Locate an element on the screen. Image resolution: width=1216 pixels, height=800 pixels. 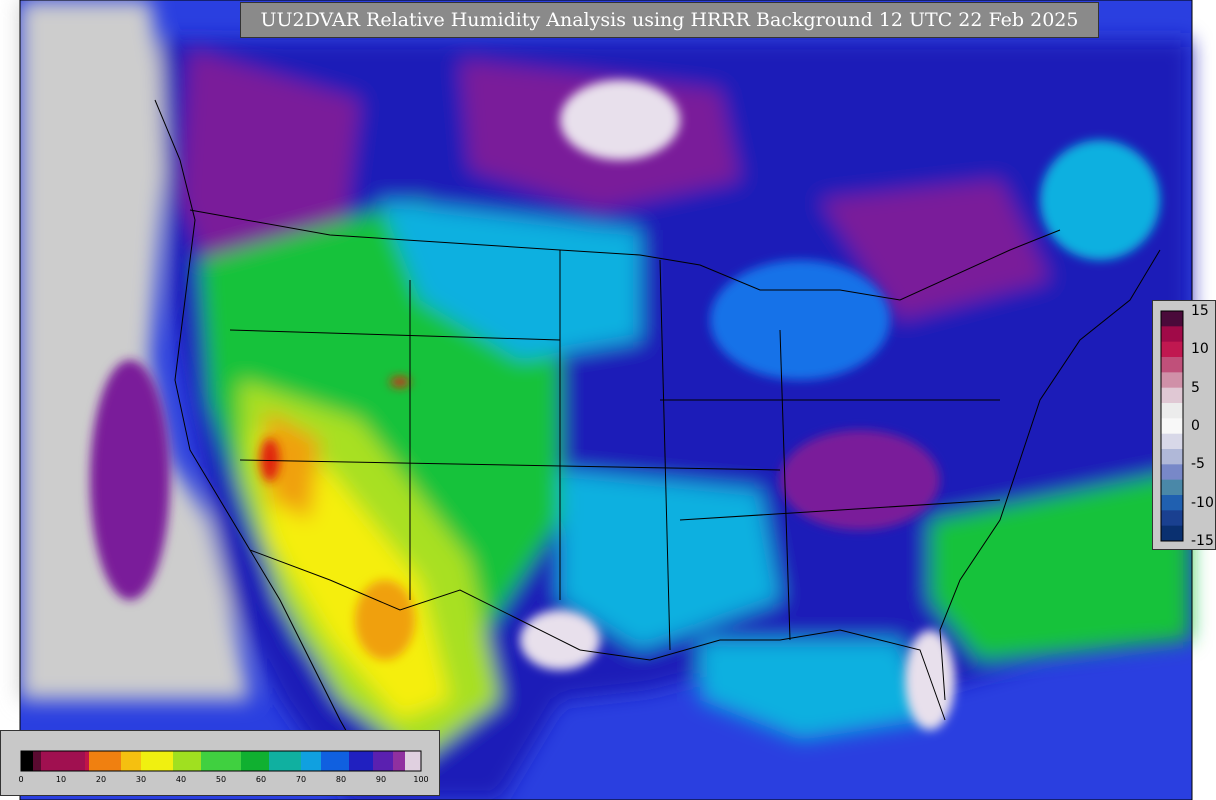
difference-colorbar is located at coordinates (1172, 426).